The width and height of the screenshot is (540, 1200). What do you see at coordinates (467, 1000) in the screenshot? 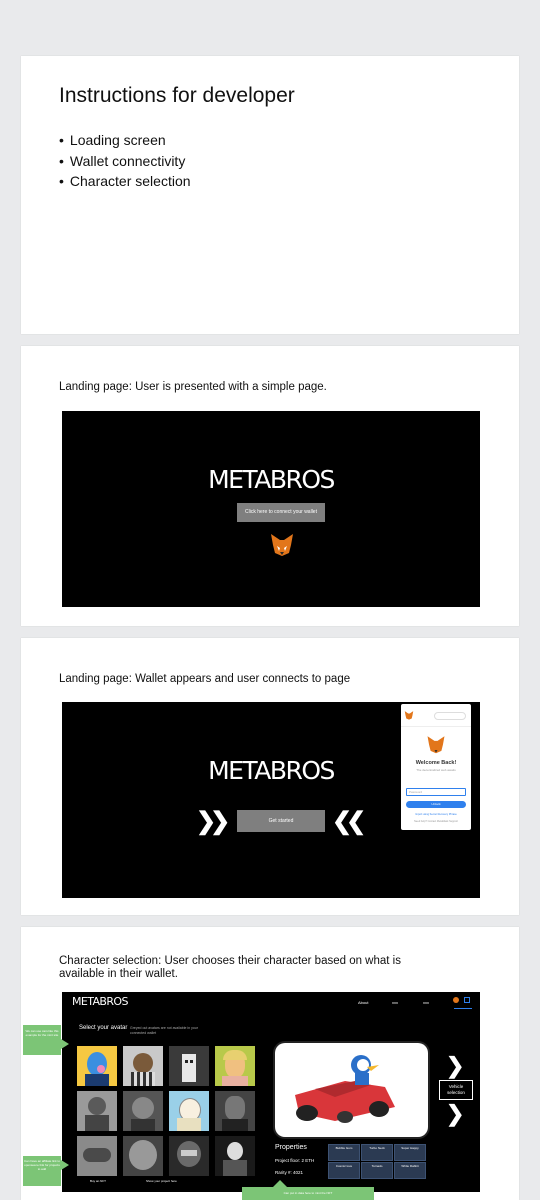
I see `wallet-icon` at bounding box center [467, 1000].